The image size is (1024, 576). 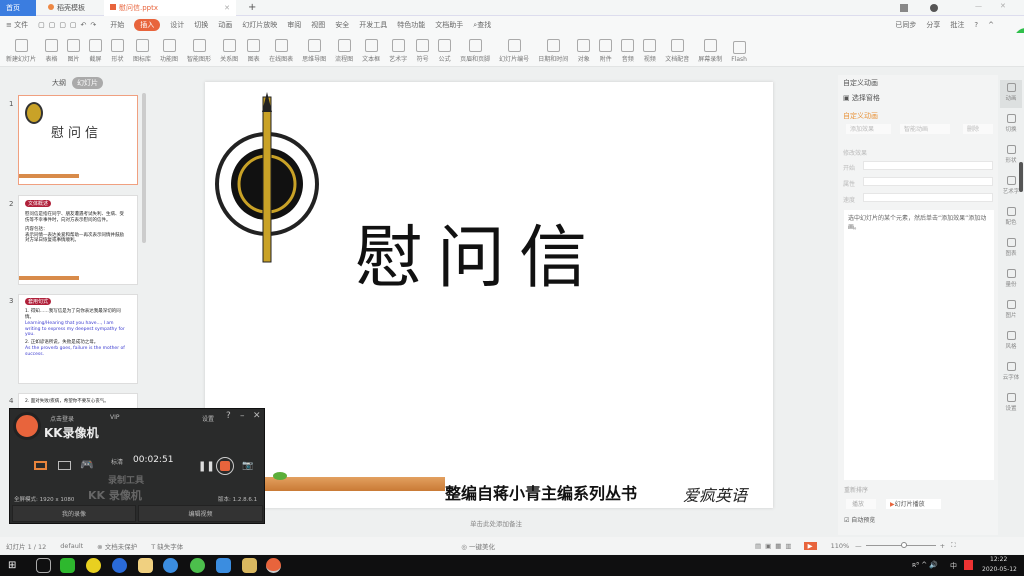 What do you see at coordinates (96, 51) in the screenshot?
I see `ribbon-button: 截屏` at bounding box center [96, 51].